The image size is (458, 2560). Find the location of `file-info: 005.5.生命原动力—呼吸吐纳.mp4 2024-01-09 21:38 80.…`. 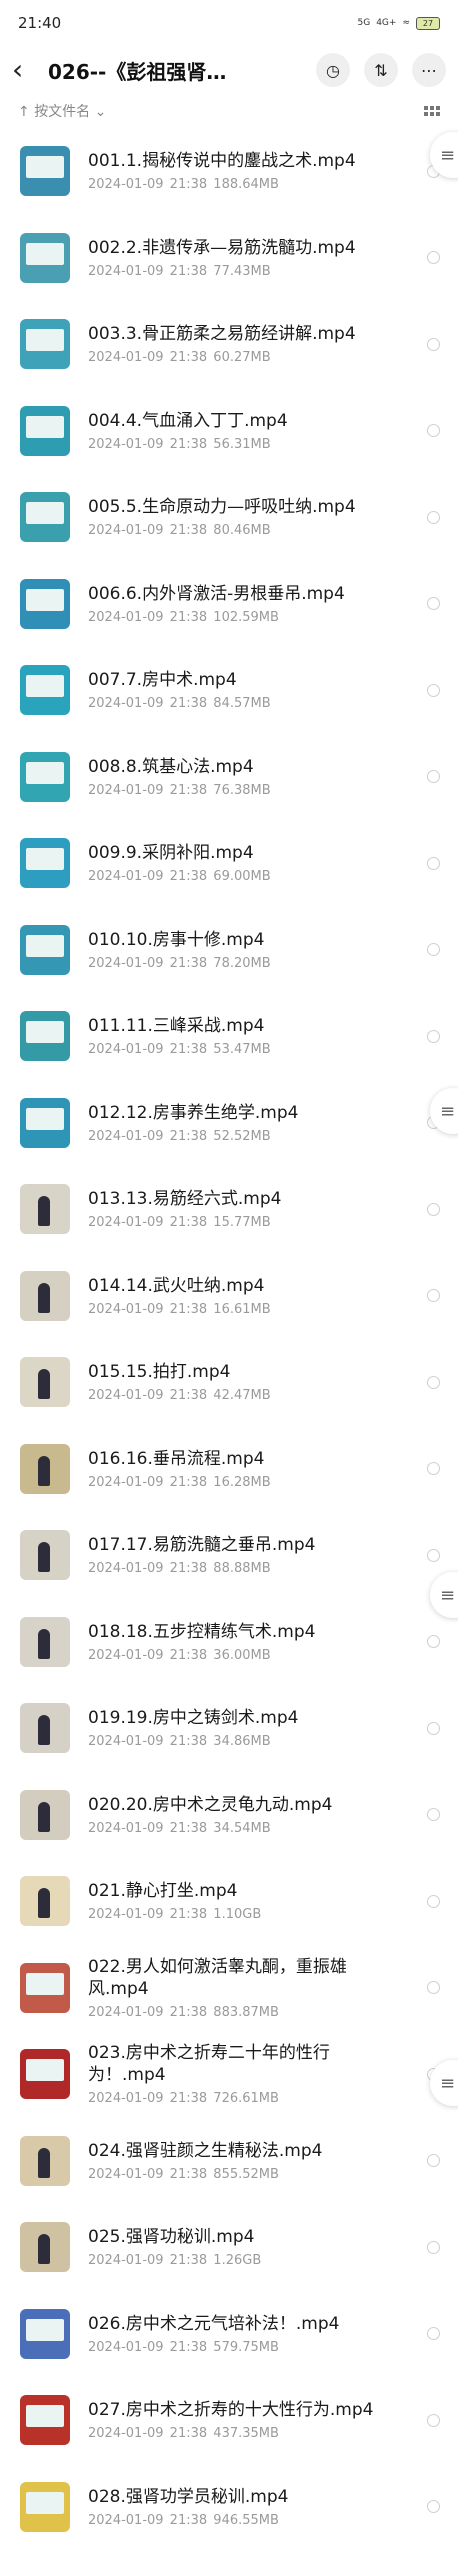

file-info: 005.5.生命原动力—呼吸吐纳.mp4 2024-01-09 21:38 80.… is located at coordinates (252, 517).